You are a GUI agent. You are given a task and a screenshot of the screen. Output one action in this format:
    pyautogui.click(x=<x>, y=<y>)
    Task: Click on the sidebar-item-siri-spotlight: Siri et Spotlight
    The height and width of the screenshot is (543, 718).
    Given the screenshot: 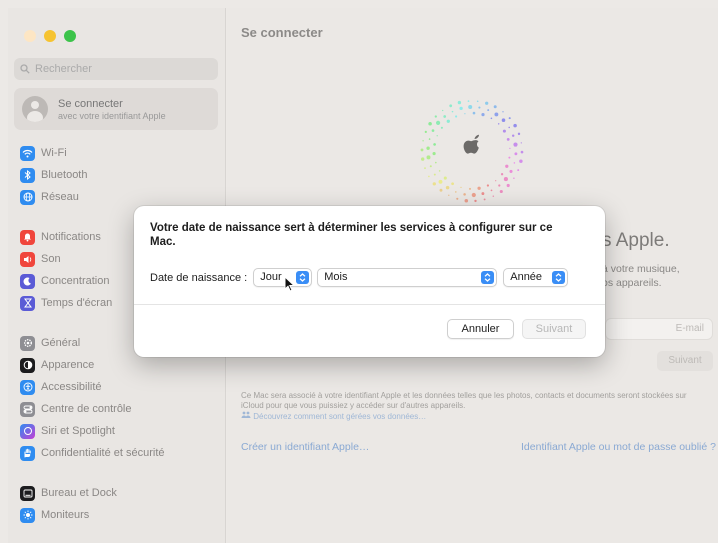 What is the action you would take?
    pyautogui.click(x=67, y=431)
    